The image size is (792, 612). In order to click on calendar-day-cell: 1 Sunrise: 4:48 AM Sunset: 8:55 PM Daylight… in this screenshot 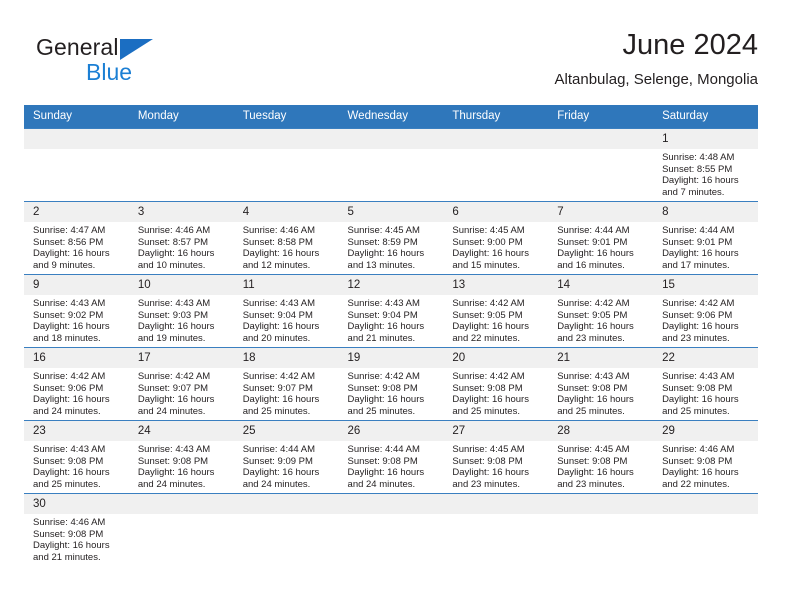, I will do `click(705, 165)`.